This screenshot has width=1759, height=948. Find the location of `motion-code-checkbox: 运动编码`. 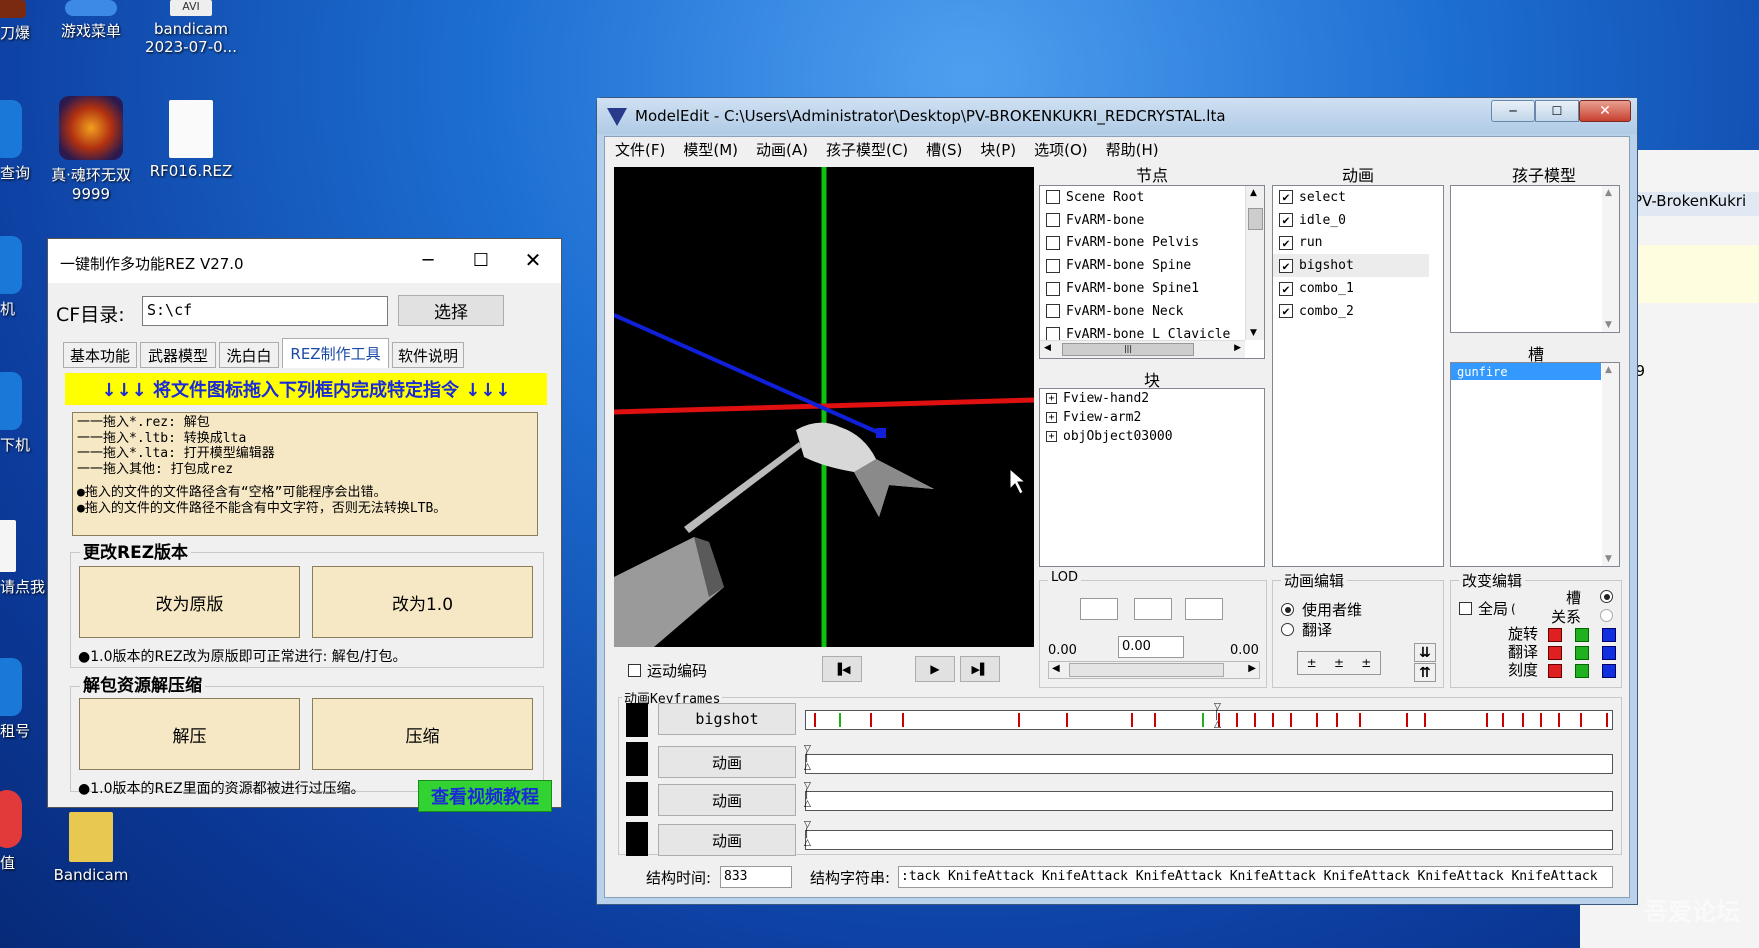

motion-code-checkbox: 运动编码 is located at coordinates (667, 670).